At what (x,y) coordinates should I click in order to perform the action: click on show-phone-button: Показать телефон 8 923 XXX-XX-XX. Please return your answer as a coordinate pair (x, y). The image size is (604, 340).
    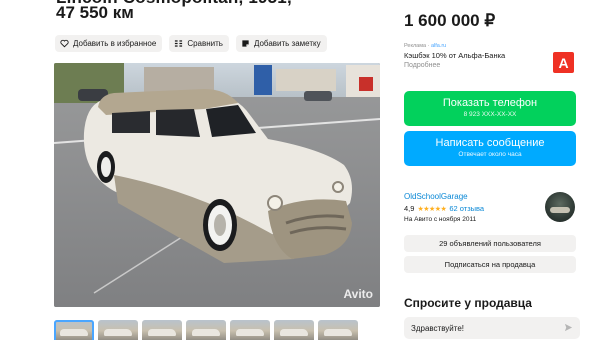
    Looking at the image, I should click on (490, 108).